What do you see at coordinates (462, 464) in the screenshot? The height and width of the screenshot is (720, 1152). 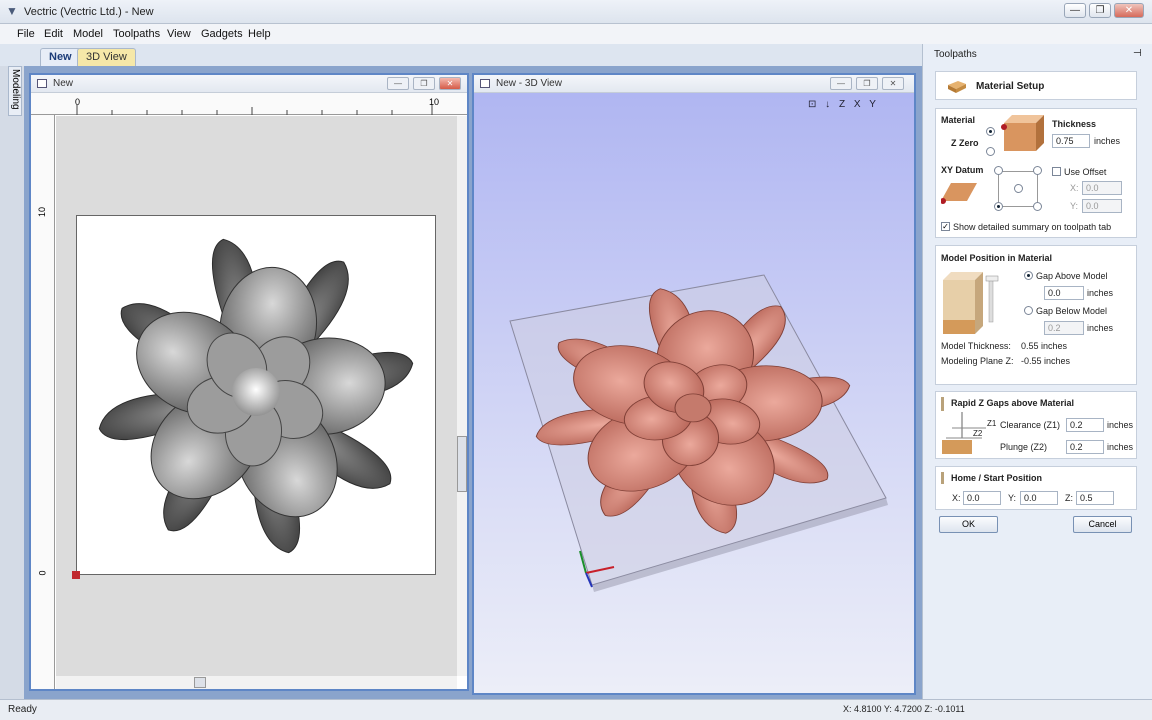 I see `vertical-scroll-thumb` at bounding box center [462, 464].